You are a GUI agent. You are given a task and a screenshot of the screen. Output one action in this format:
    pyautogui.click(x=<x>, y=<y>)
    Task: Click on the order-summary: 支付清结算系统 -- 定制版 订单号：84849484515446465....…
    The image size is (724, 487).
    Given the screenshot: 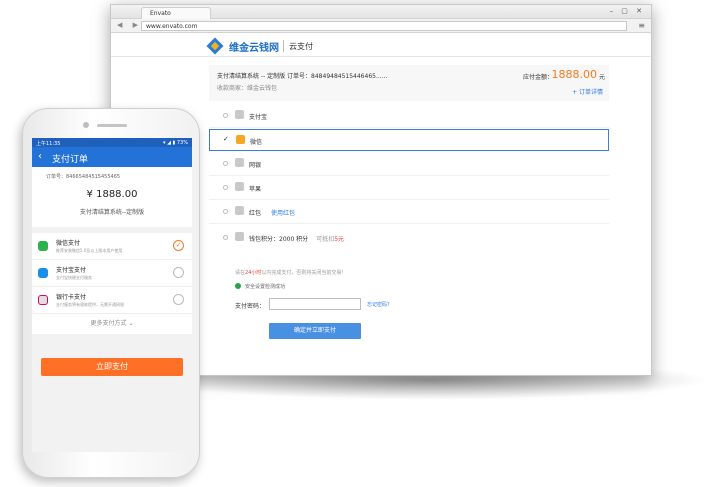 What is the action you would take?
    pyautogui.click(x=409, y=83)
    